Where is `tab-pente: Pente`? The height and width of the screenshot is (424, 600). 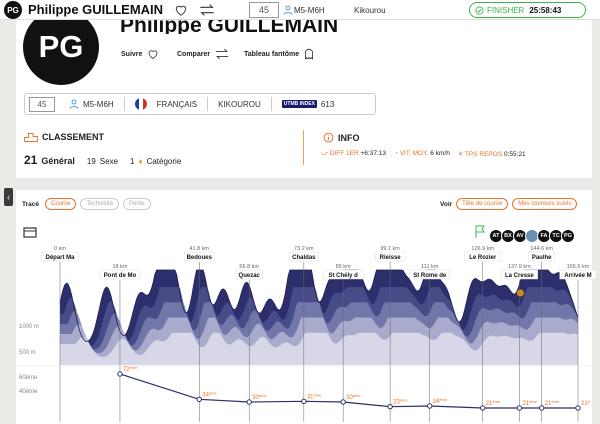
tab-pente: Pente is located at coordinates (137, 204).